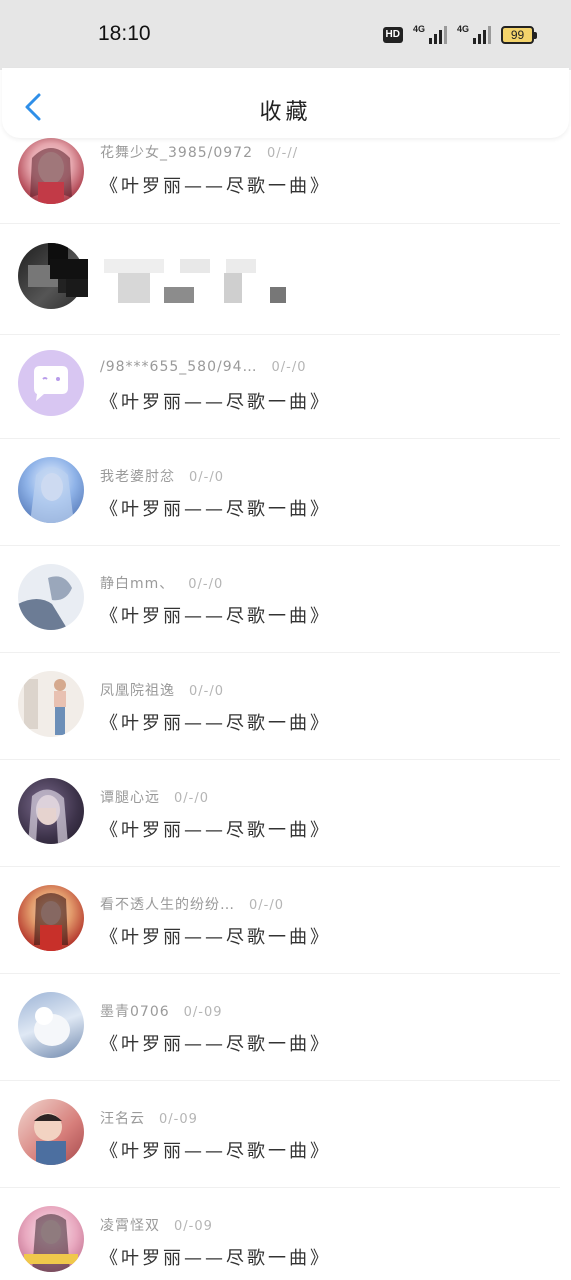 This screenshot has height=1280, width=571. Describe the element at coordinates (176, 153) in the screenshot. I see `user-name: 花舞少女_3985/0972` at that location.